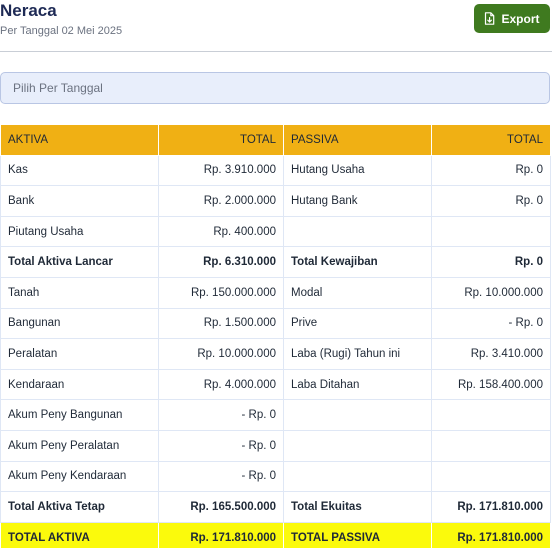 The image size is (552, 548). I want to click on passiva-account: Total Ekuitas, so click(357, 507).